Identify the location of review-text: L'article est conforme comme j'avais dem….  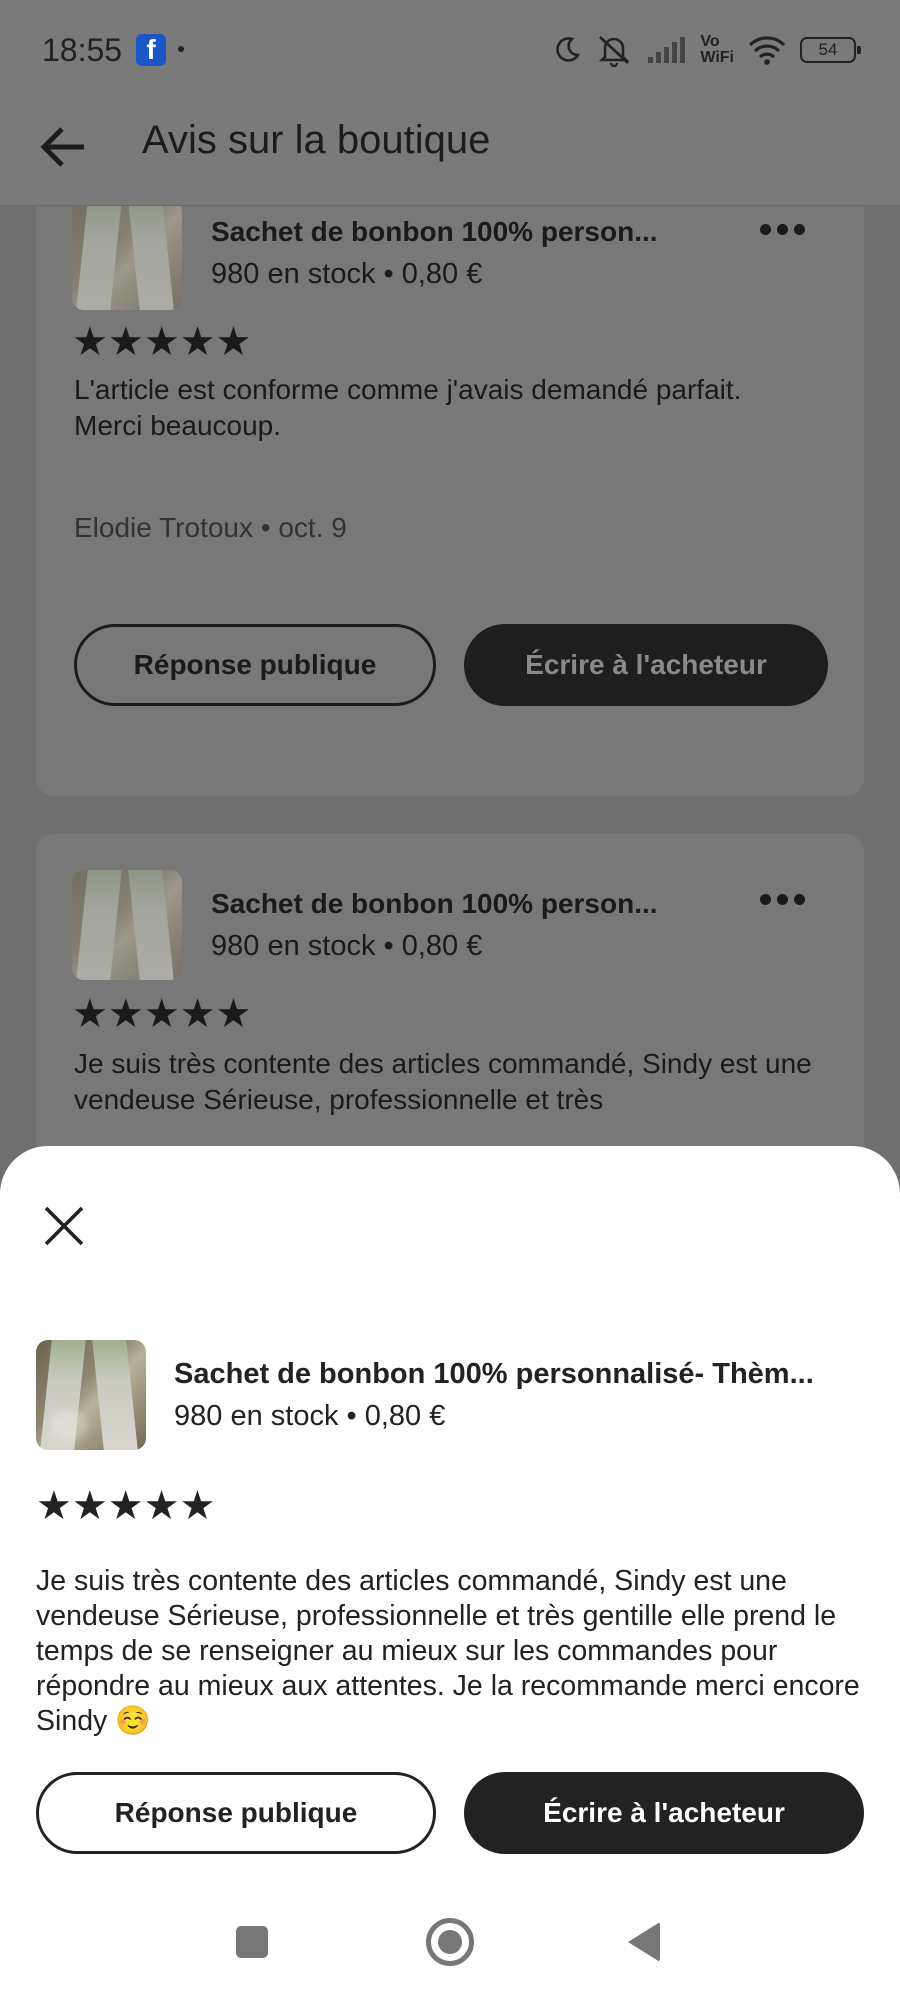
(408, 407).